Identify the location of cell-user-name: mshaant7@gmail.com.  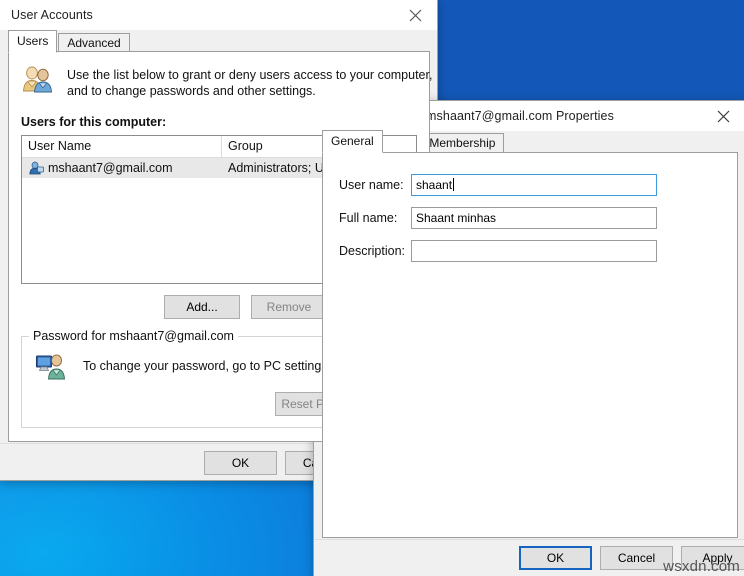
(122, 168).